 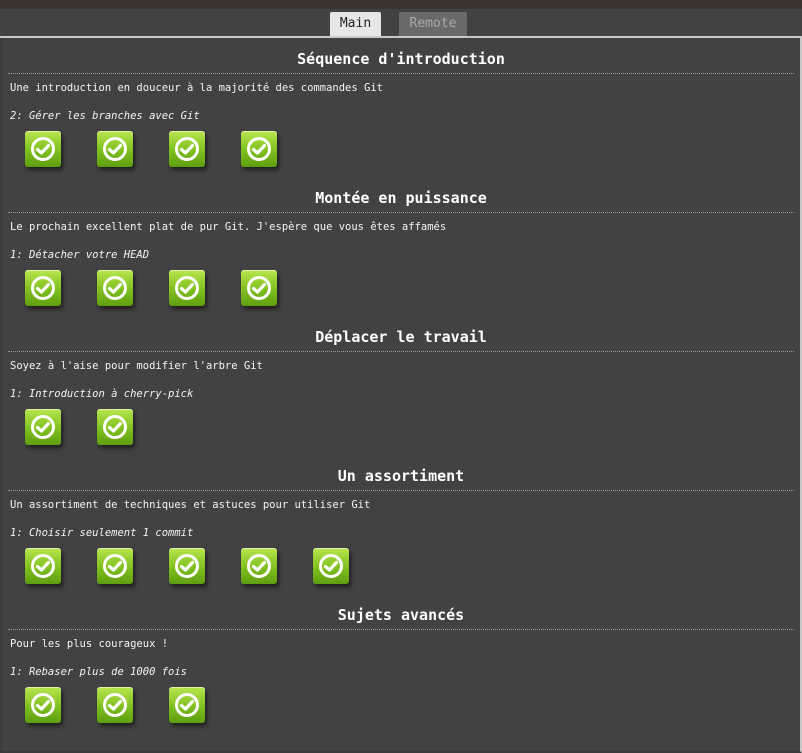 What do you see at coordinates (136, 366) in the screenshot?
I see `section-description: Soyez à l'aise pour modifier l'arbre Git` at bounding box center [136, 366].